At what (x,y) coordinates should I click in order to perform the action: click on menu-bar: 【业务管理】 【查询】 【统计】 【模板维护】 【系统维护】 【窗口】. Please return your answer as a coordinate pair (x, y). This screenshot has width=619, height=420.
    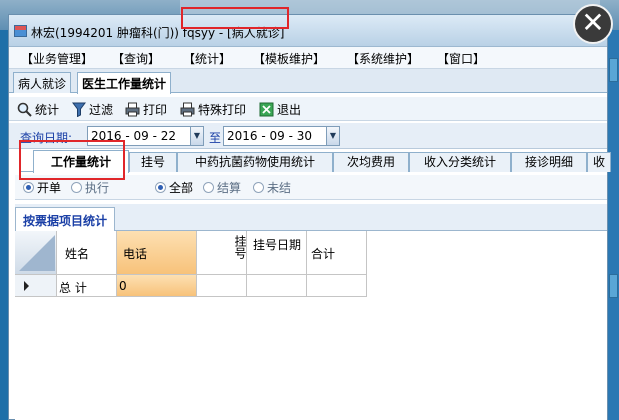
    Looking at the image, I should click on (308, 58).